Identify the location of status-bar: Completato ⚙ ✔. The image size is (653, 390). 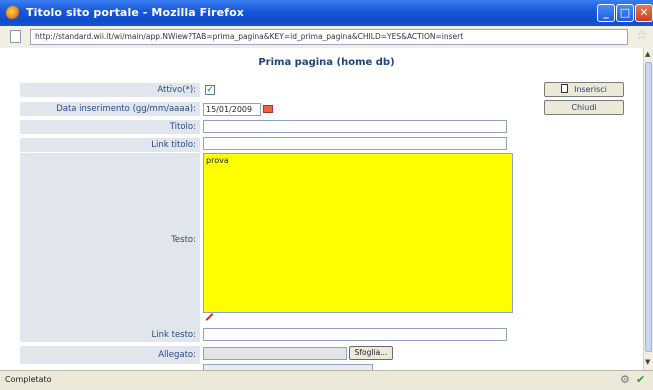
(326, 380).